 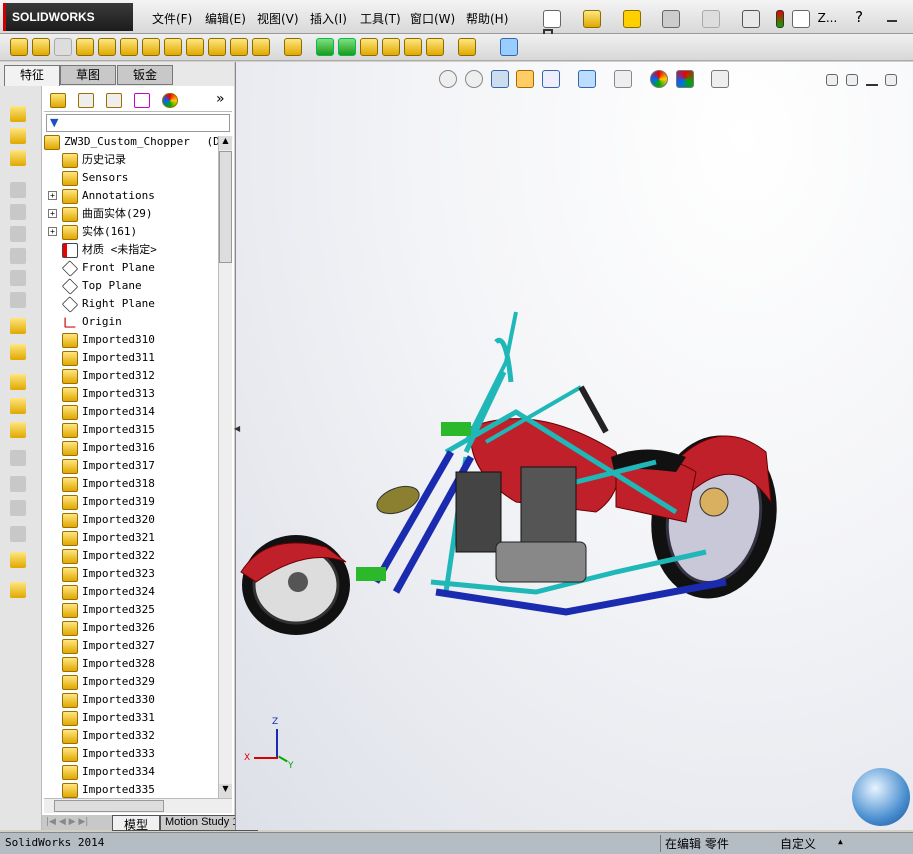 What do you see at coordinates (138, 123) in the screenshot?
I see `filter-input: ▼` at bounding box center [138, 123].